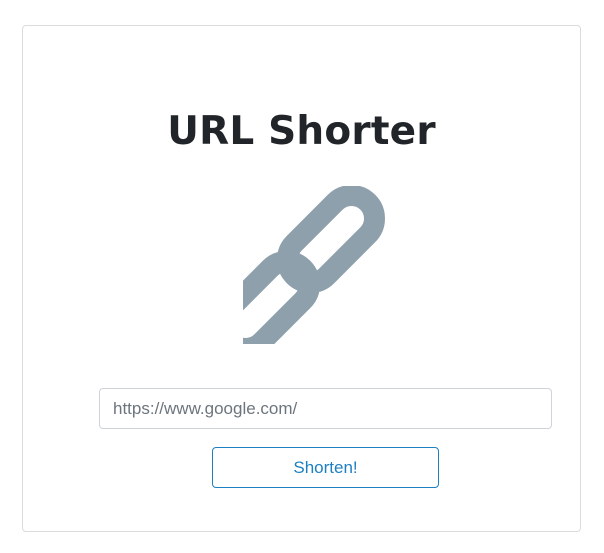 Image resolution: width=604 pixels, height=553 pixels. What do you see at coordinates (325, 408) in the screenshot?
I see `url-input` at bounding box center [325, 408].